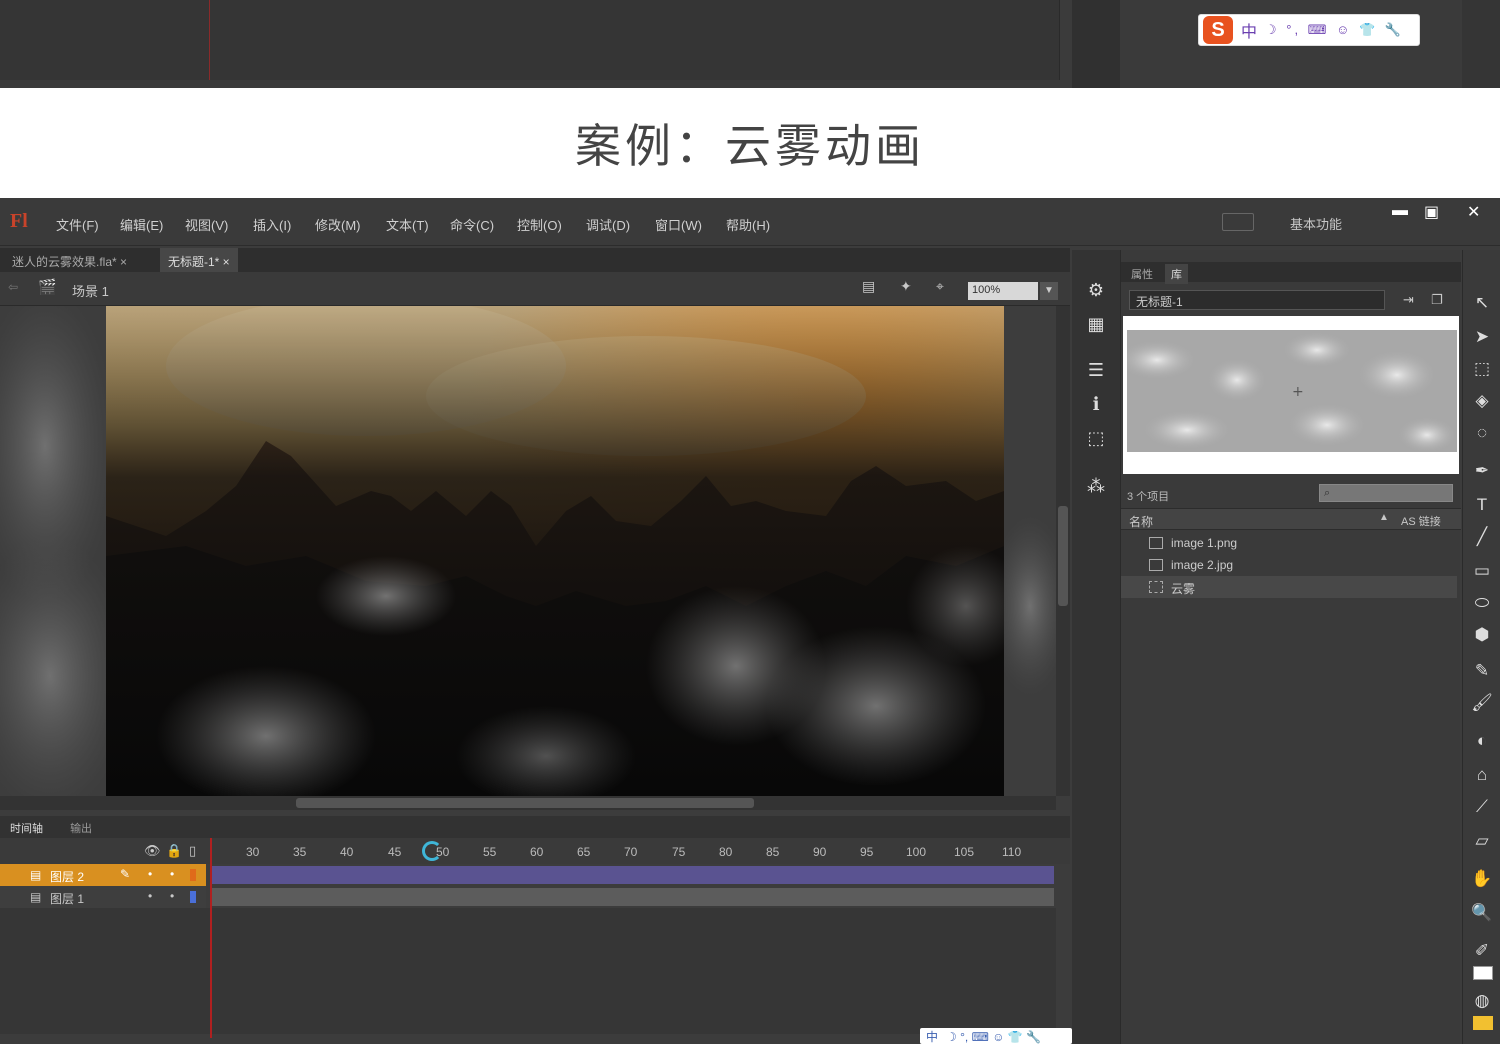 This screenshot has height=1062, width=1500. Describe the element at coordinates (1483, 1023) in the screenshot. I see `fill-color-swatch` at that location.